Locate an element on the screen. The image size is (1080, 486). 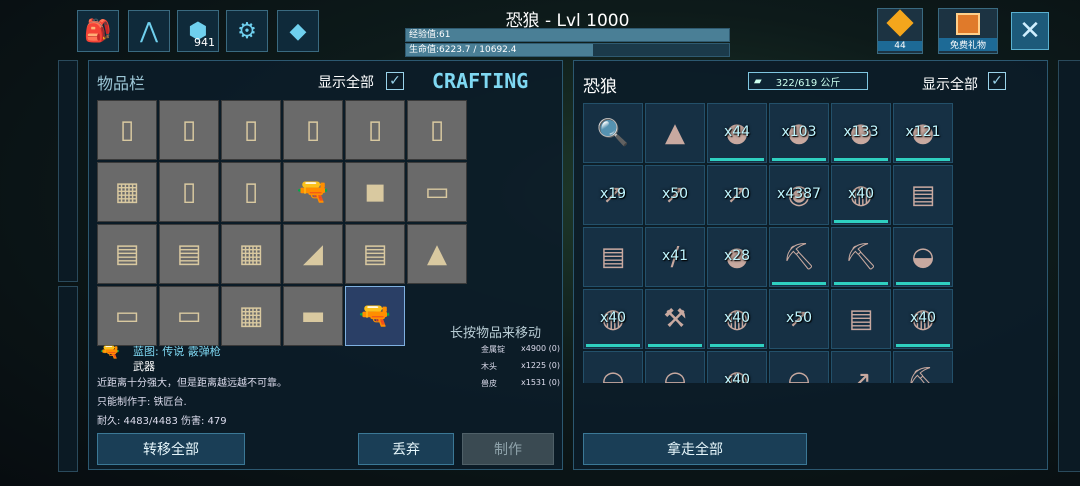
engram-count: 941 is located at coordinates (204, 42).